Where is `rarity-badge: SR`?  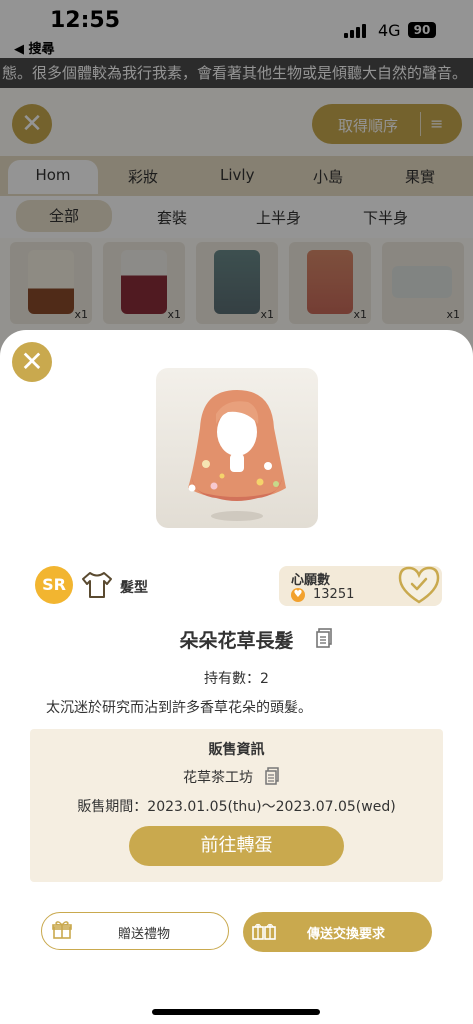 rarity-badge: SR is located at coordinates (54, 585).